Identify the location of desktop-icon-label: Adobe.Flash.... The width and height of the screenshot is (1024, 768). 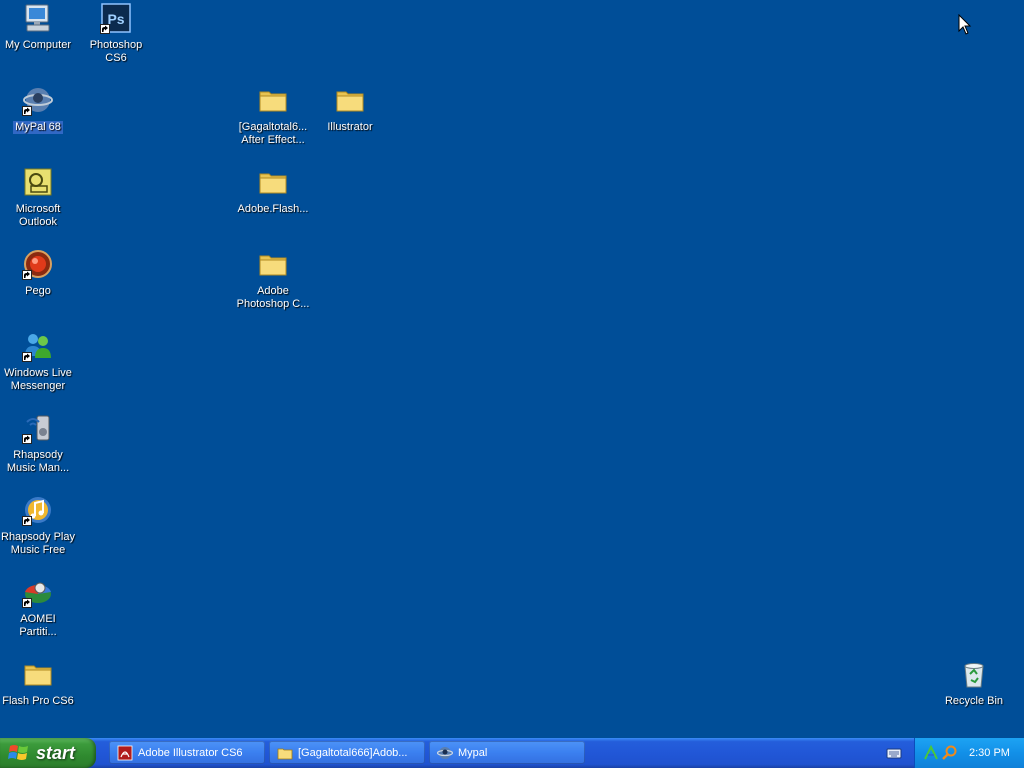
(273, 209).